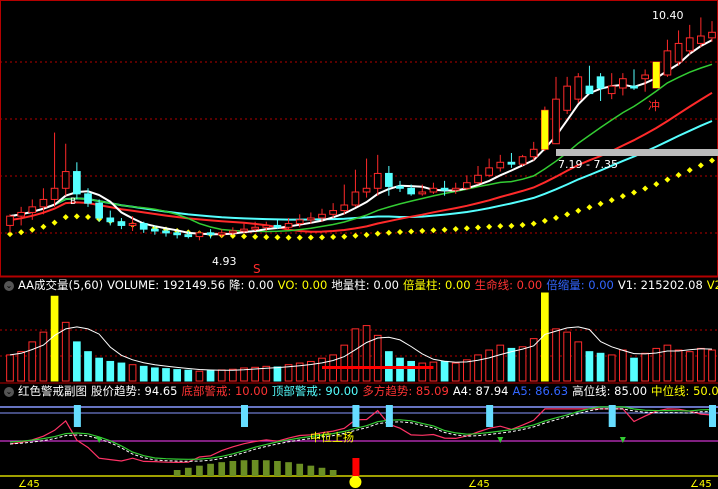  Describe the element at coordinates (668, 15) in the screenshot. I see `high-price-label: 10.40` at that location.